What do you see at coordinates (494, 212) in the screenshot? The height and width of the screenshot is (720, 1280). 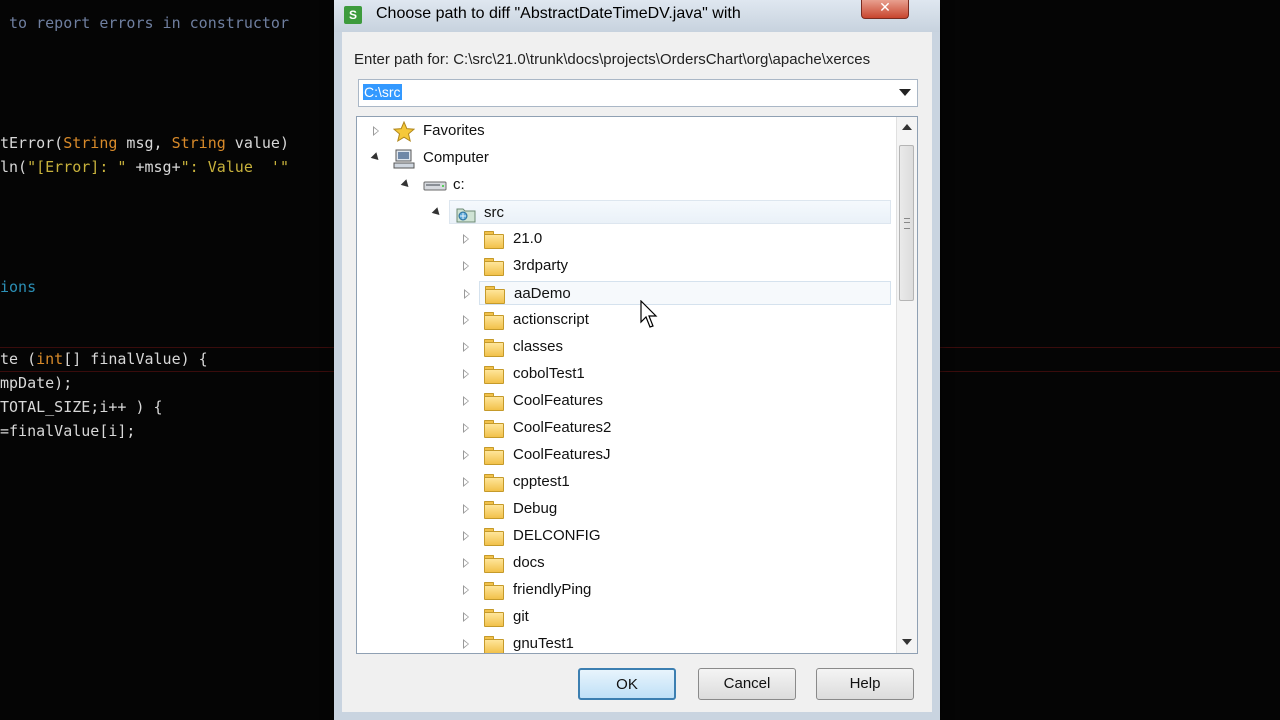 I see `tree-item-label: src` at bounding box center [494, 212].